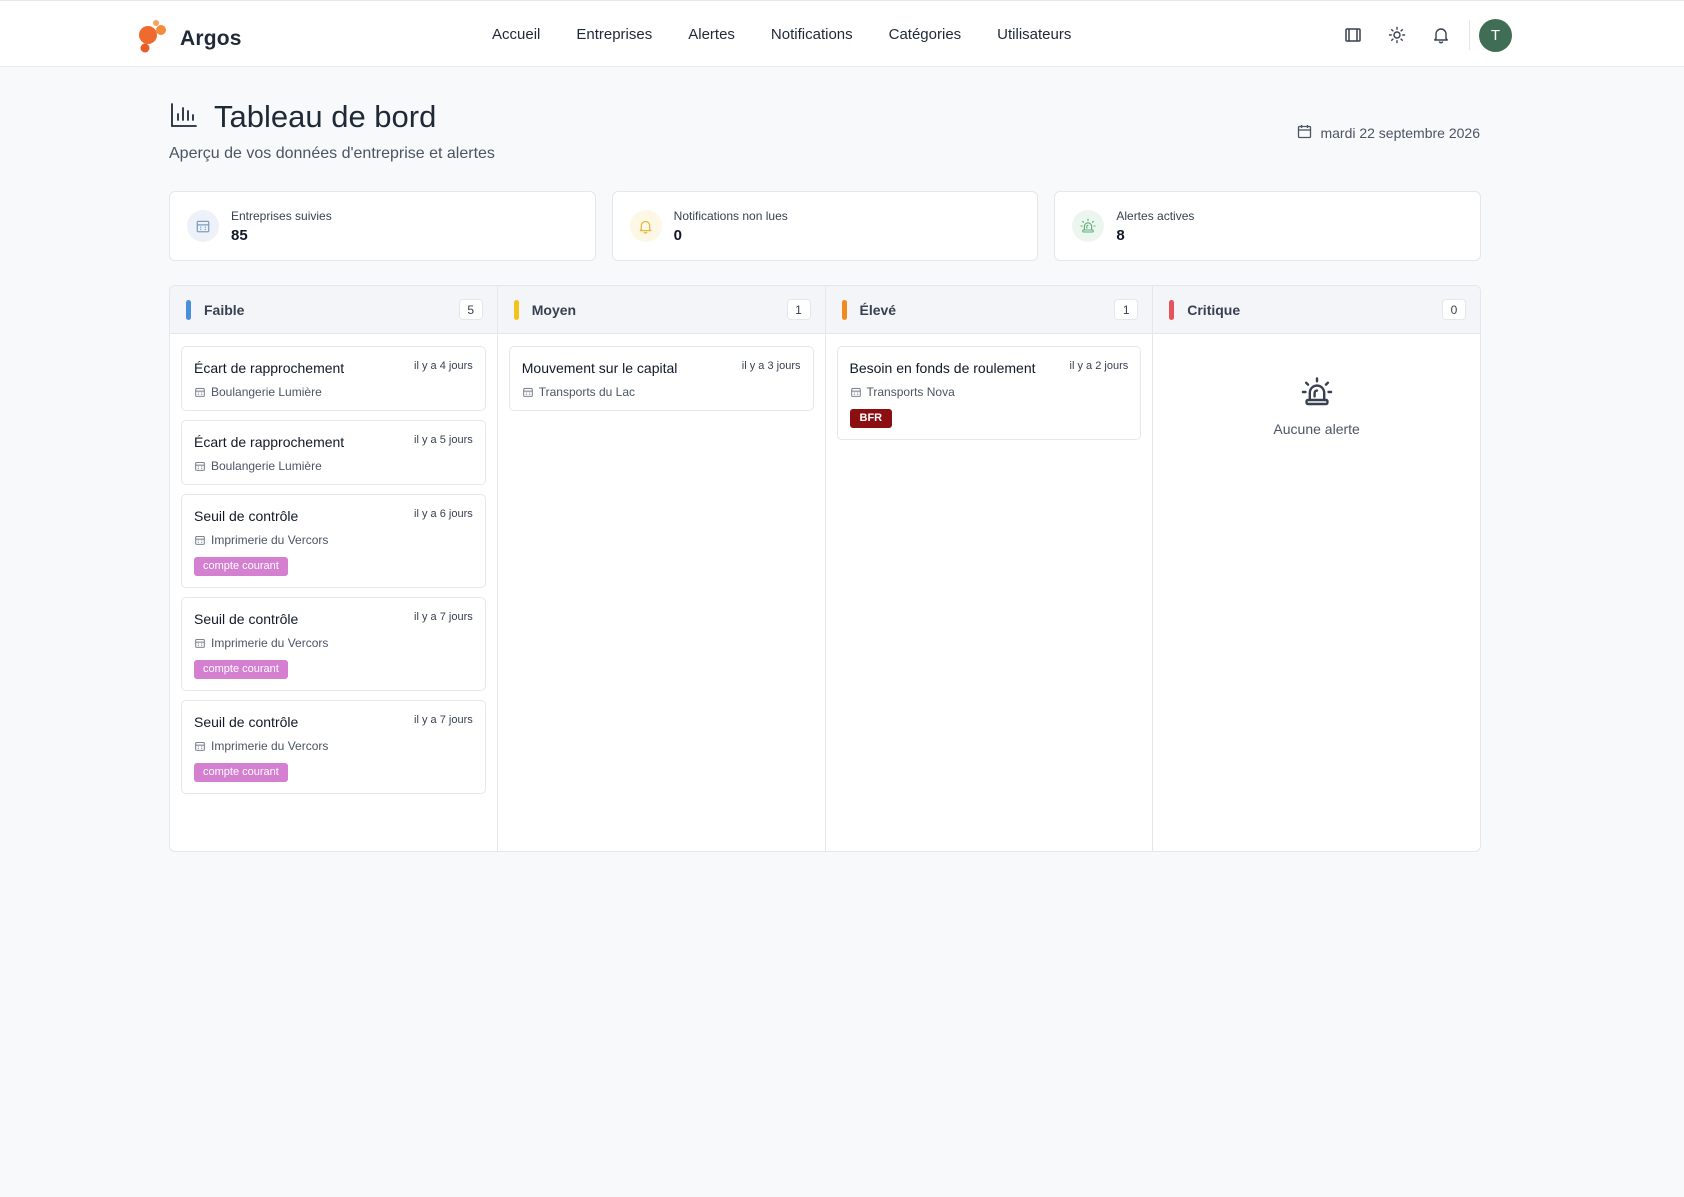 The image size is (1684, 1197). Describe the element at coordinates (239, 235) in the screenshot. I see `stat-value: 85` at that location.